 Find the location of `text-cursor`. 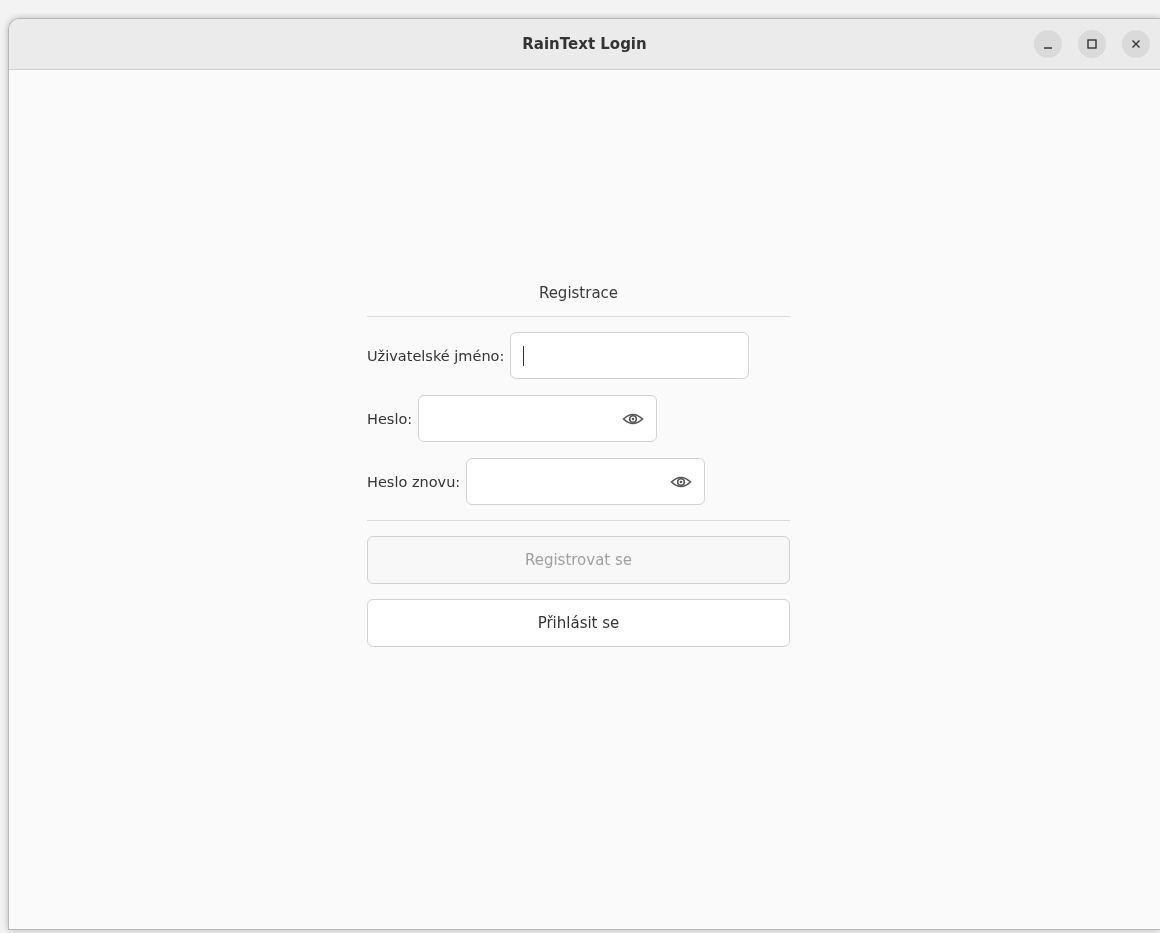

text-cursor is located at coordinates (524, 355).